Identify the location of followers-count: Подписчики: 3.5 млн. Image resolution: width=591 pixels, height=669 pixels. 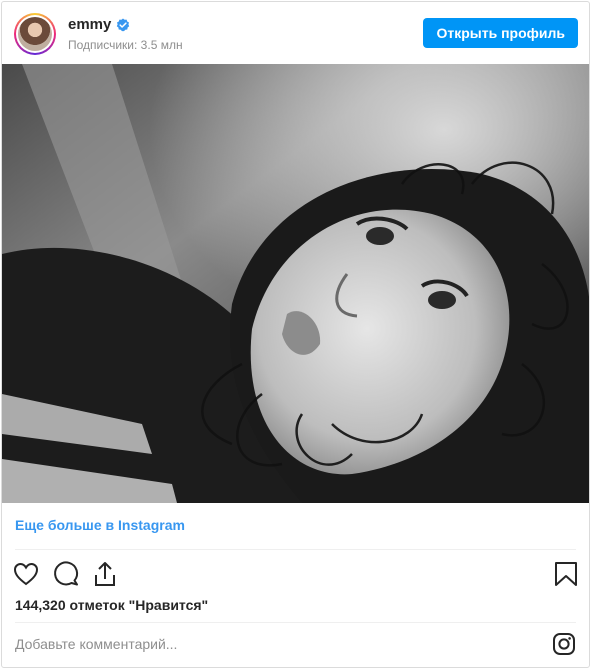
(125, 45).